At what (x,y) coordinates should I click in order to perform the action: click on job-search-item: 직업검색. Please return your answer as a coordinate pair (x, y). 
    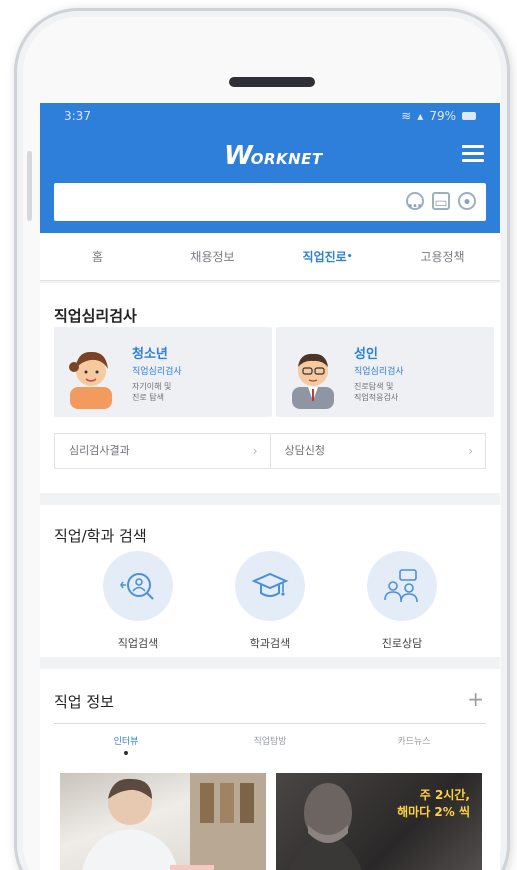
    Looking at the image, I should click on (138, 601).